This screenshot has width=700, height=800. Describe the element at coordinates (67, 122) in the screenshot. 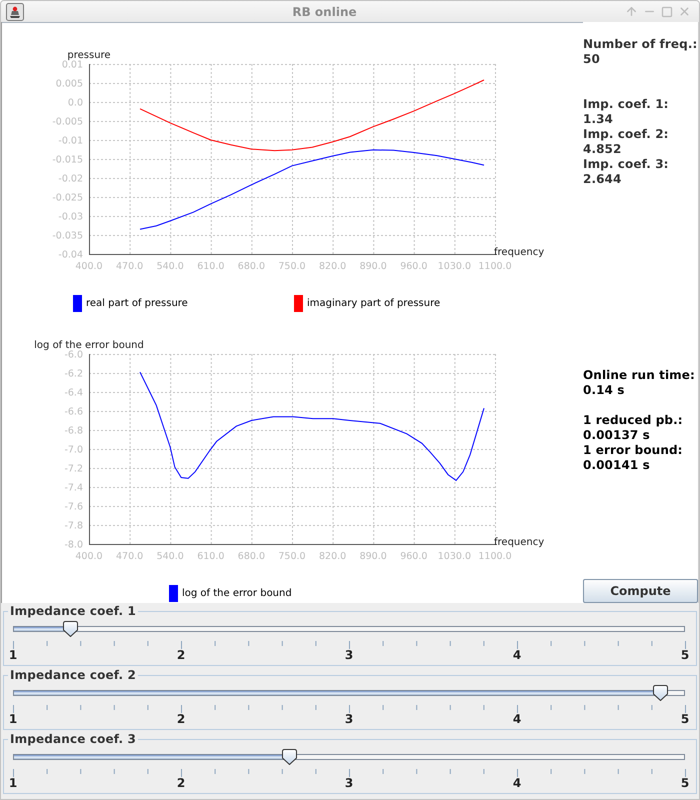

I see `tick-label: -0.005` at that location.